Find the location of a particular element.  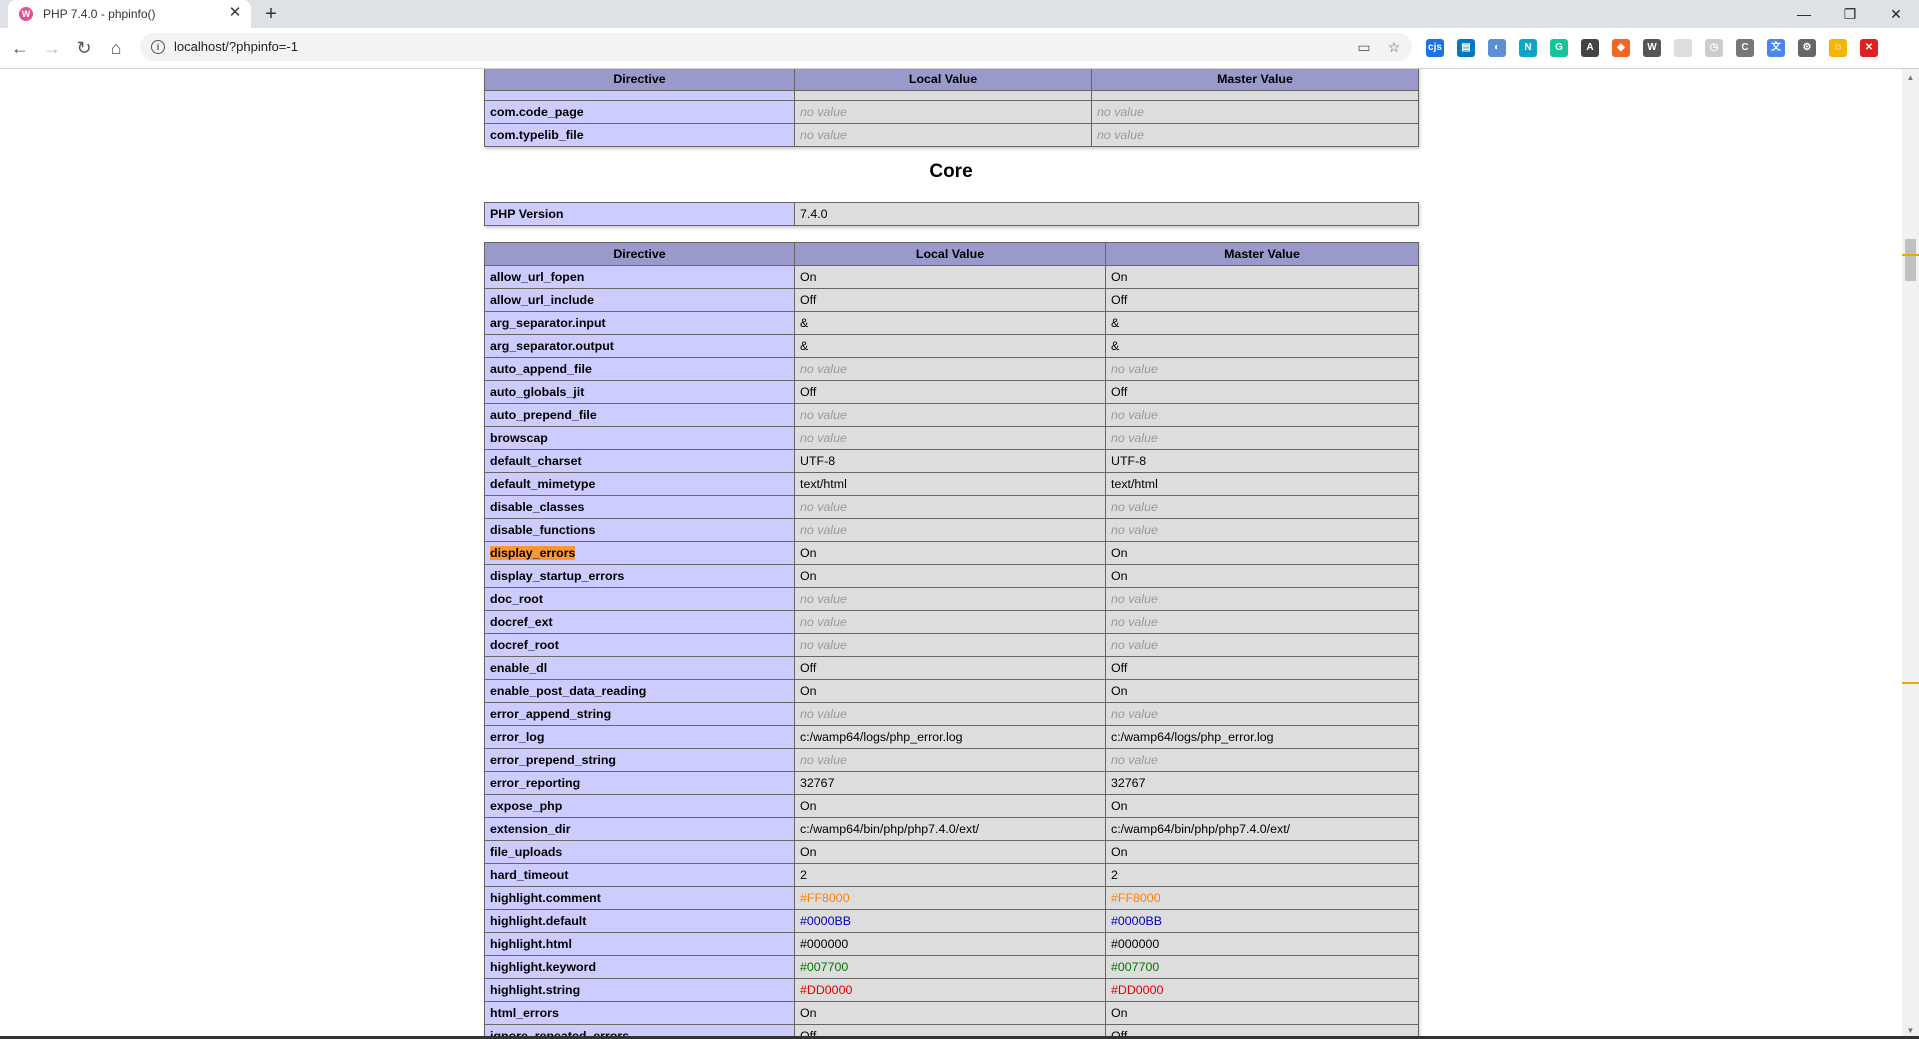

header-directive: Directive is located at coordinates (639, 80).